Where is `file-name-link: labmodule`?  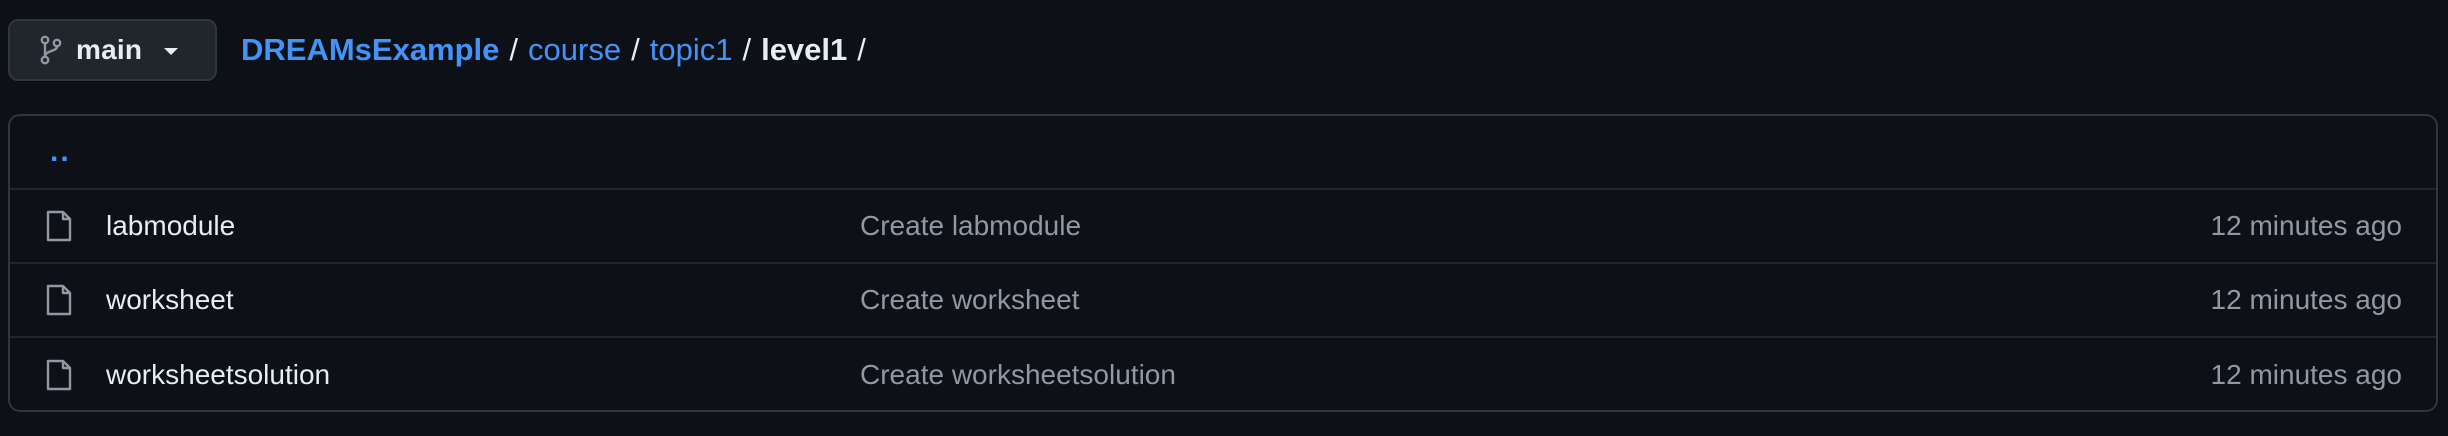
file-name-link: labmodule is located at coordinates (170, 226).